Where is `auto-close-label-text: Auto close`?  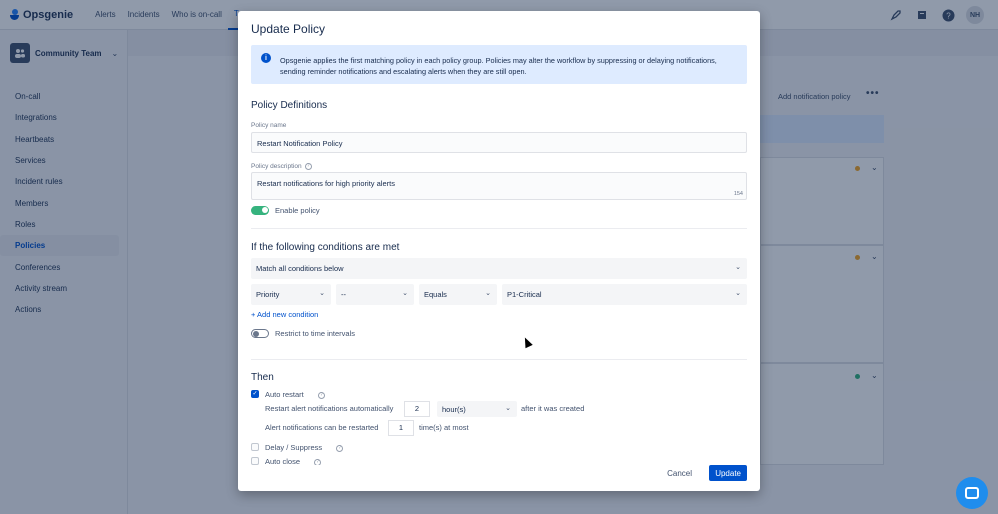
auto-close-label-text: Auto close is located at coordinates (283, 461).